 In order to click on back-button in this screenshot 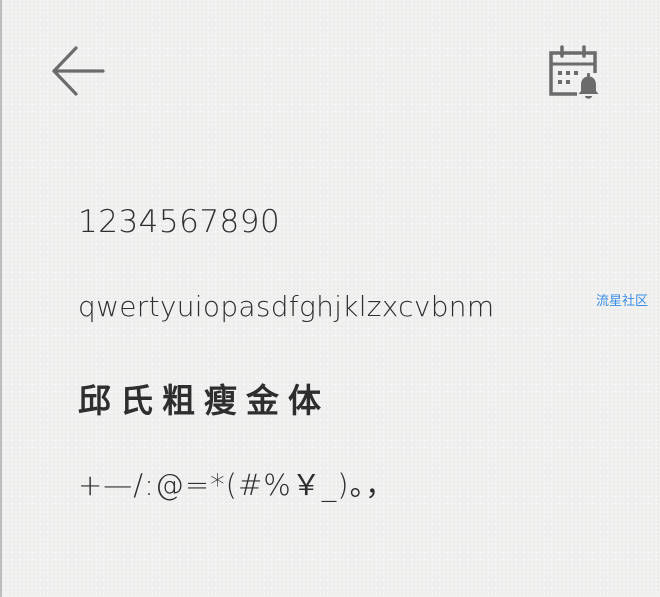, I will do `click(77, 71)`.